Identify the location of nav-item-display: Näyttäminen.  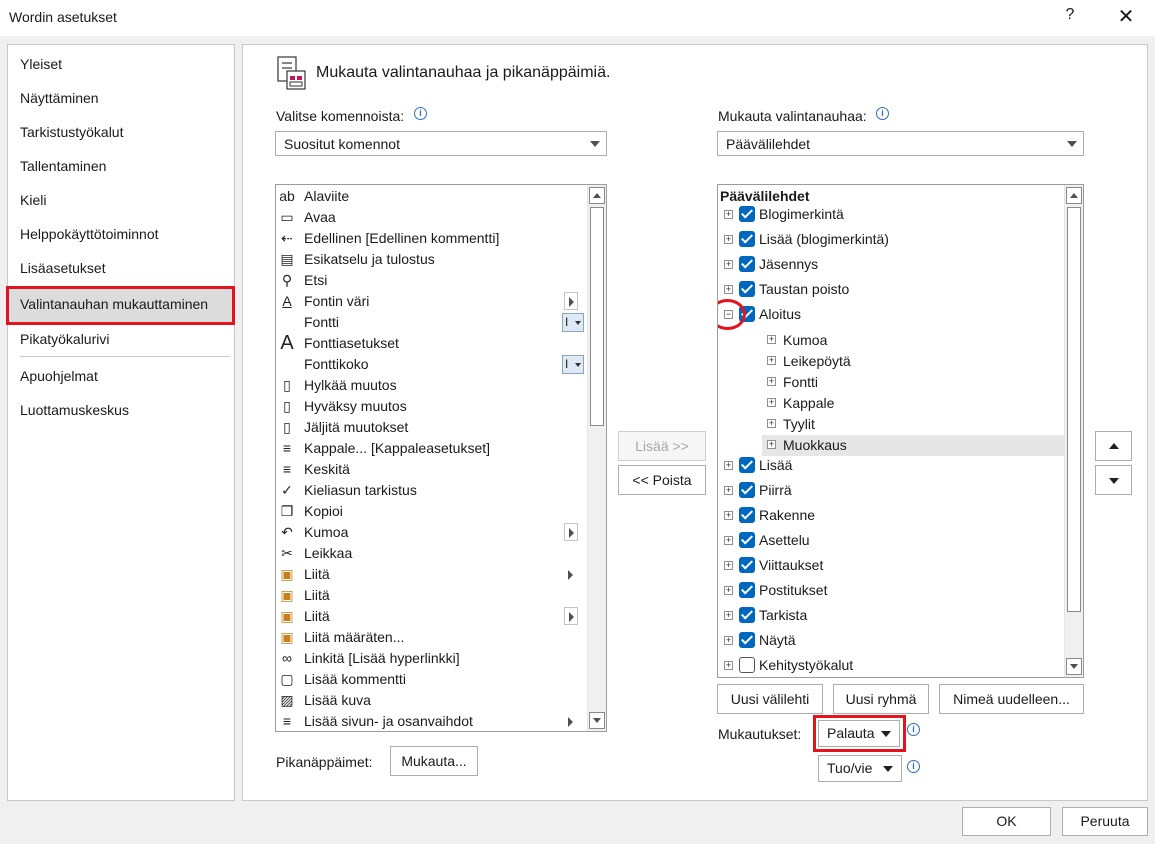
(59, 98).